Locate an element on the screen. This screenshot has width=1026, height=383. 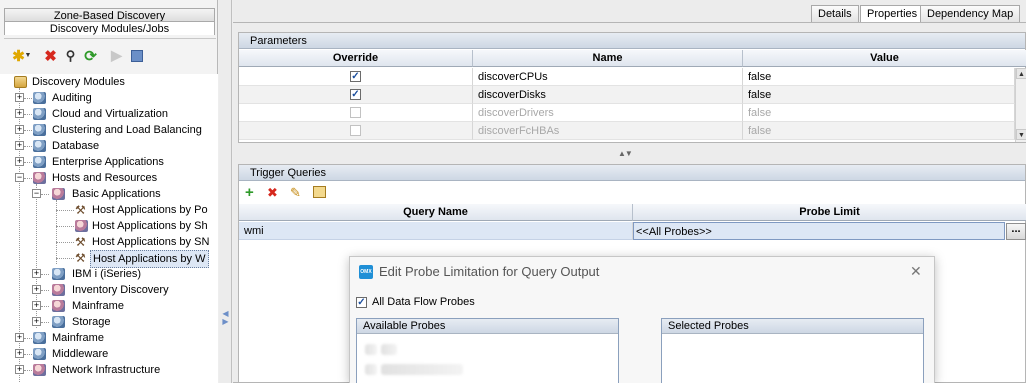
tree-item-auditing: + Auditing is located at coordinates (109, 98).